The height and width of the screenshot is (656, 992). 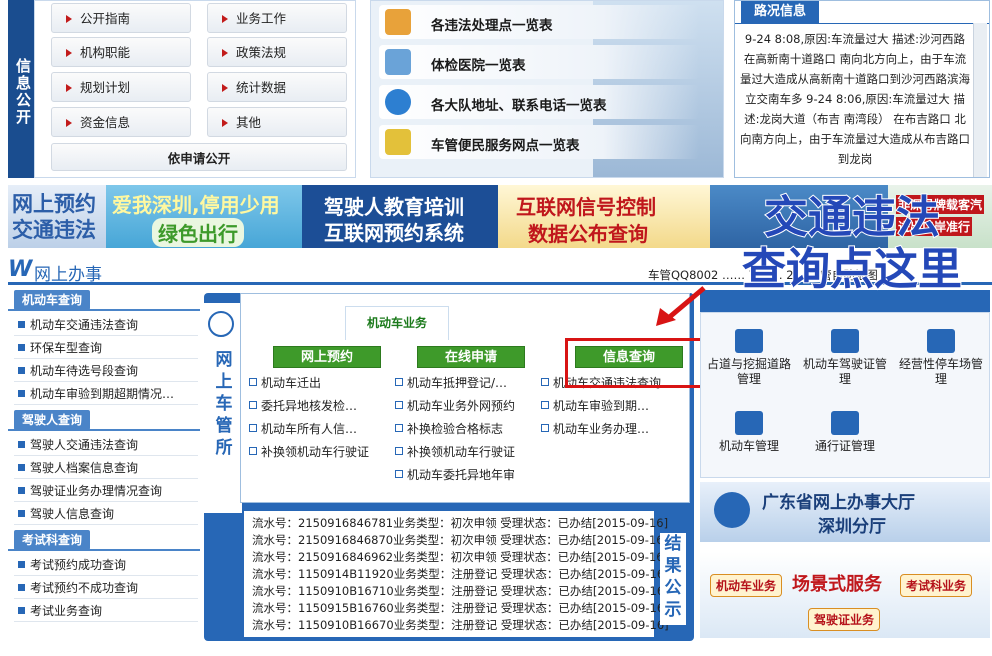 What do you see at coordinates (308, 451) in the screenshot?
I see `link-reissue-license: 补换领机动车行驶证` at bounding box center [308, 451].